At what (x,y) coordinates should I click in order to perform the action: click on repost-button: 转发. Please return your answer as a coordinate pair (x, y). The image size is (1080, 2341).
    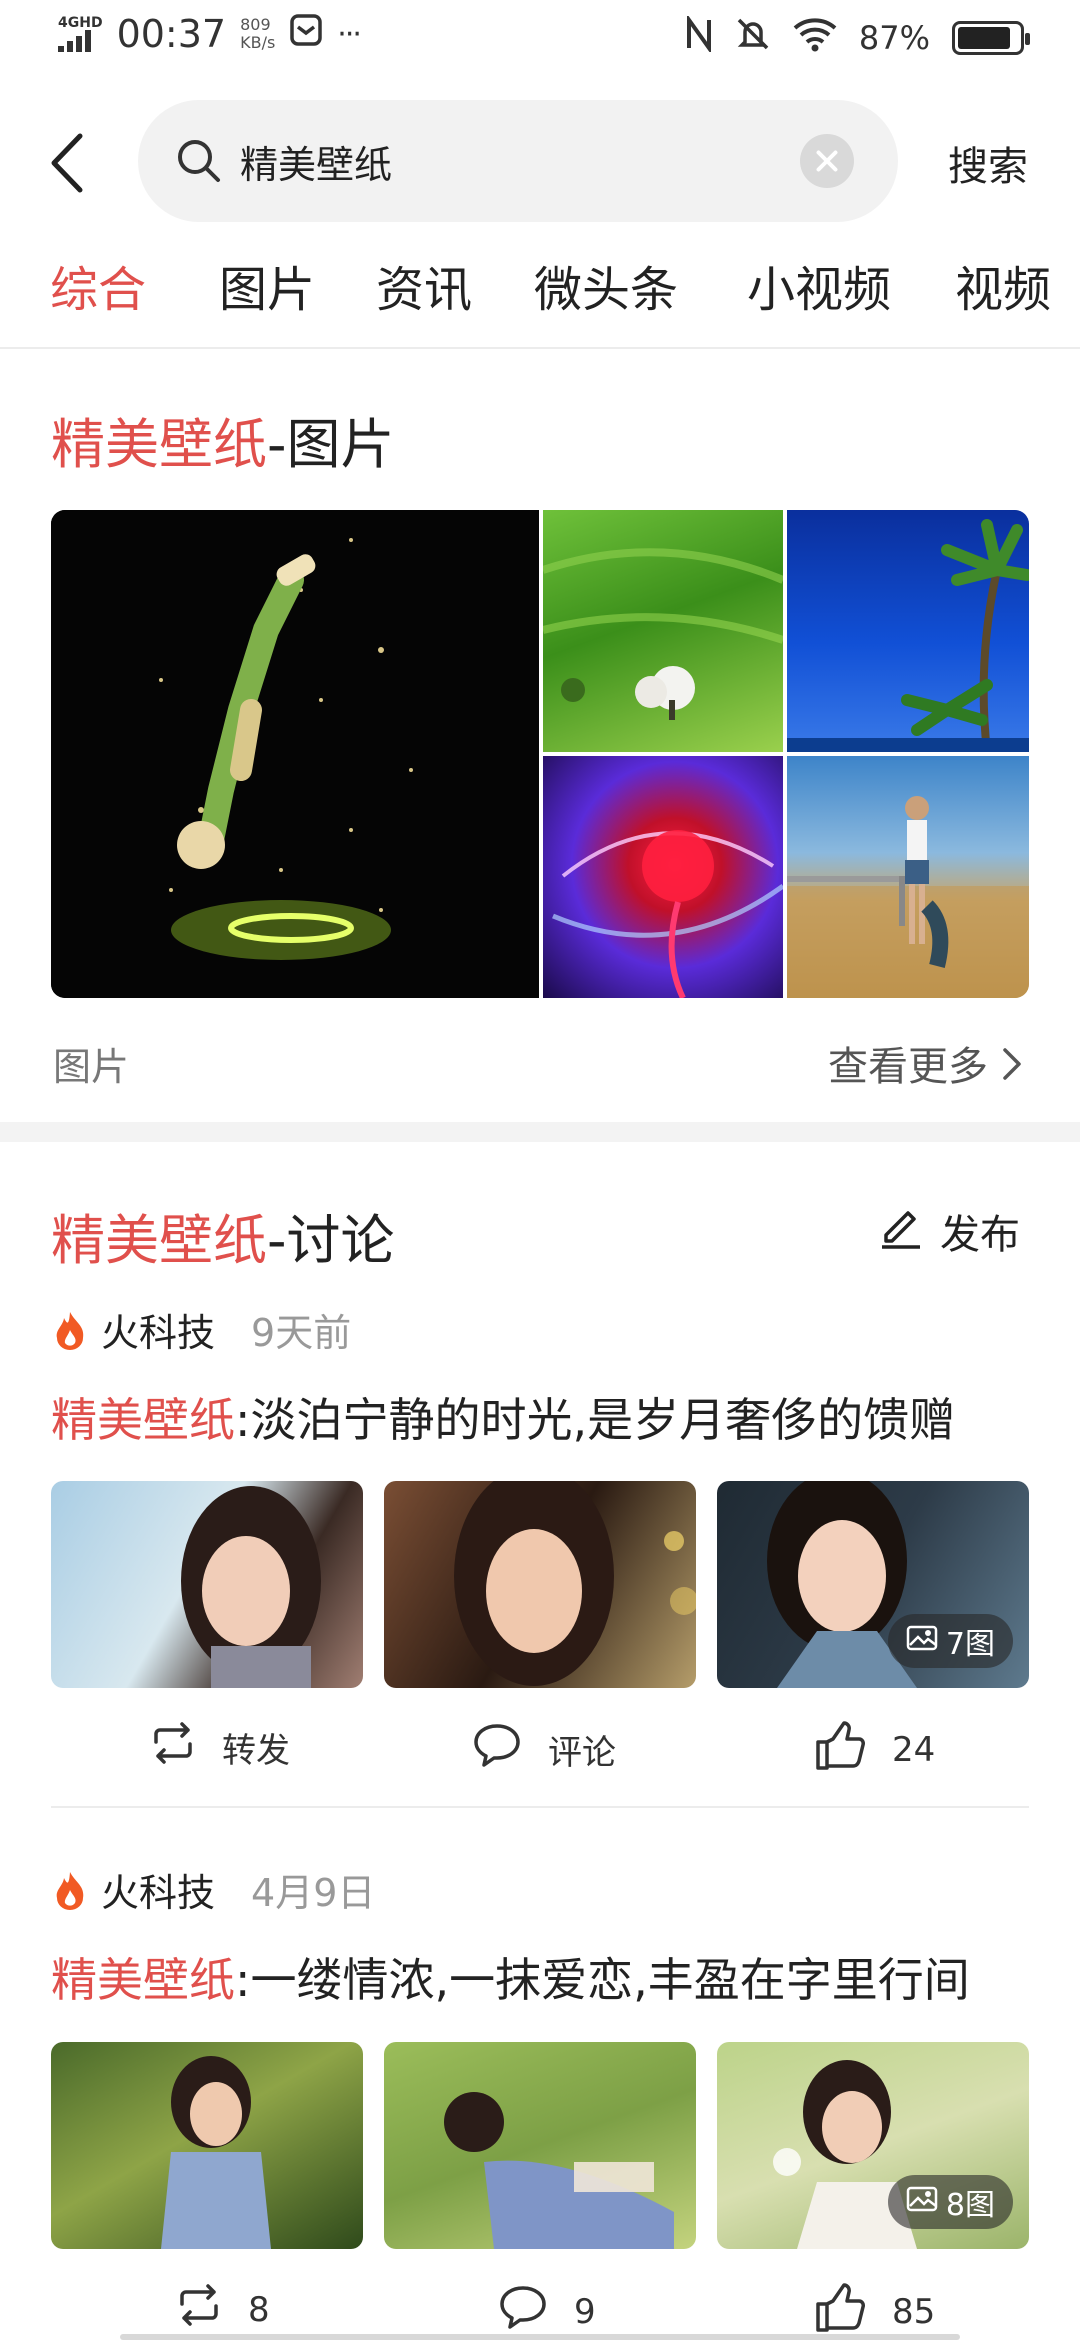
    Looking at the image, I should click on (220, 1747).